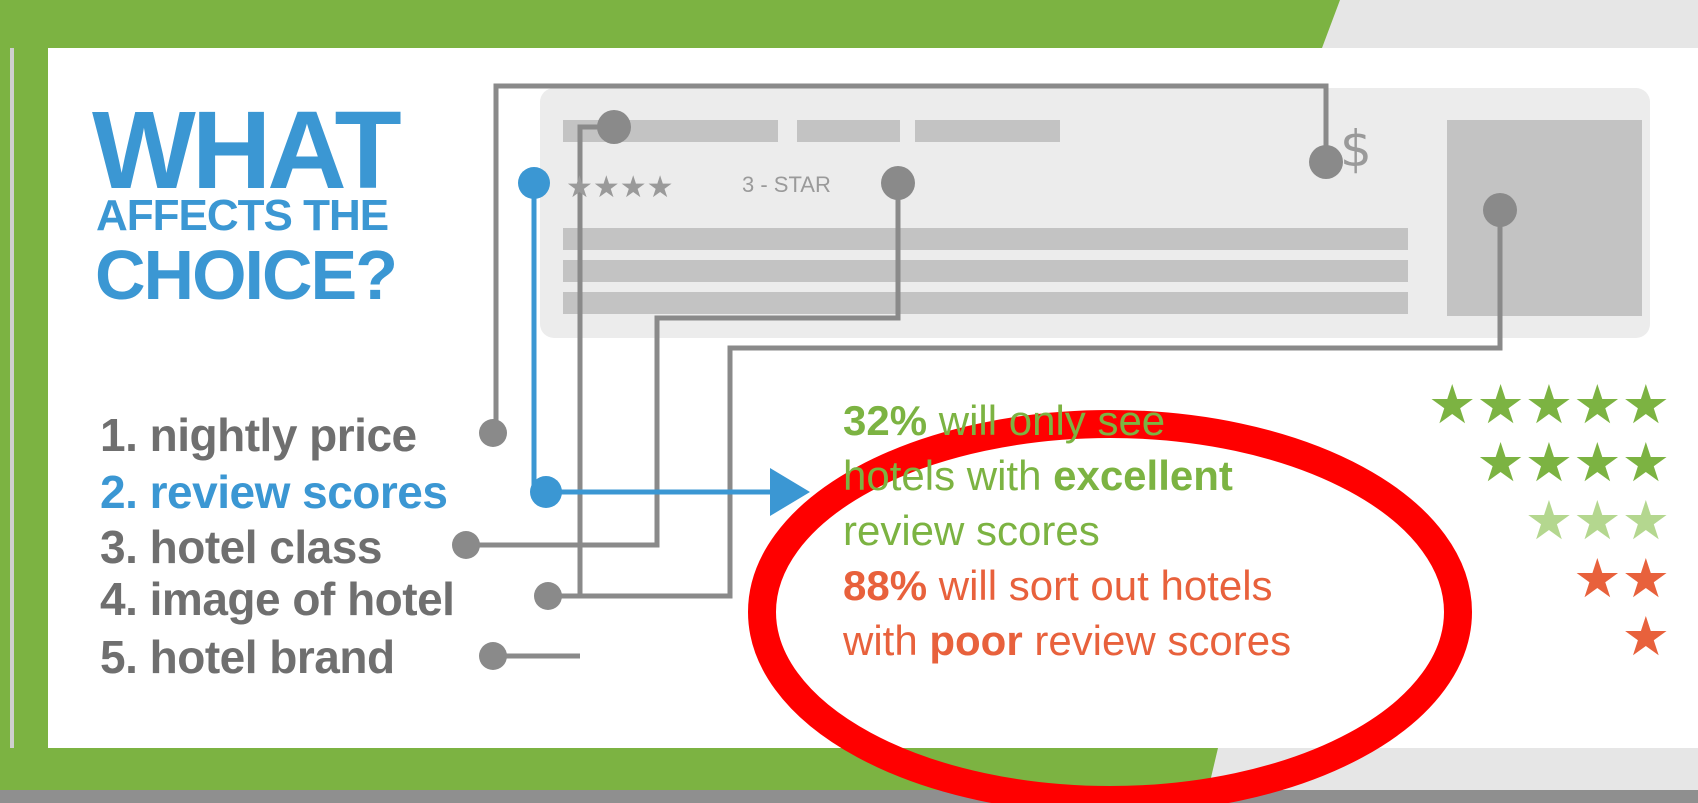  I want to click on factor-image-of-hotel: 4. image of hotel, so click(277, 599).